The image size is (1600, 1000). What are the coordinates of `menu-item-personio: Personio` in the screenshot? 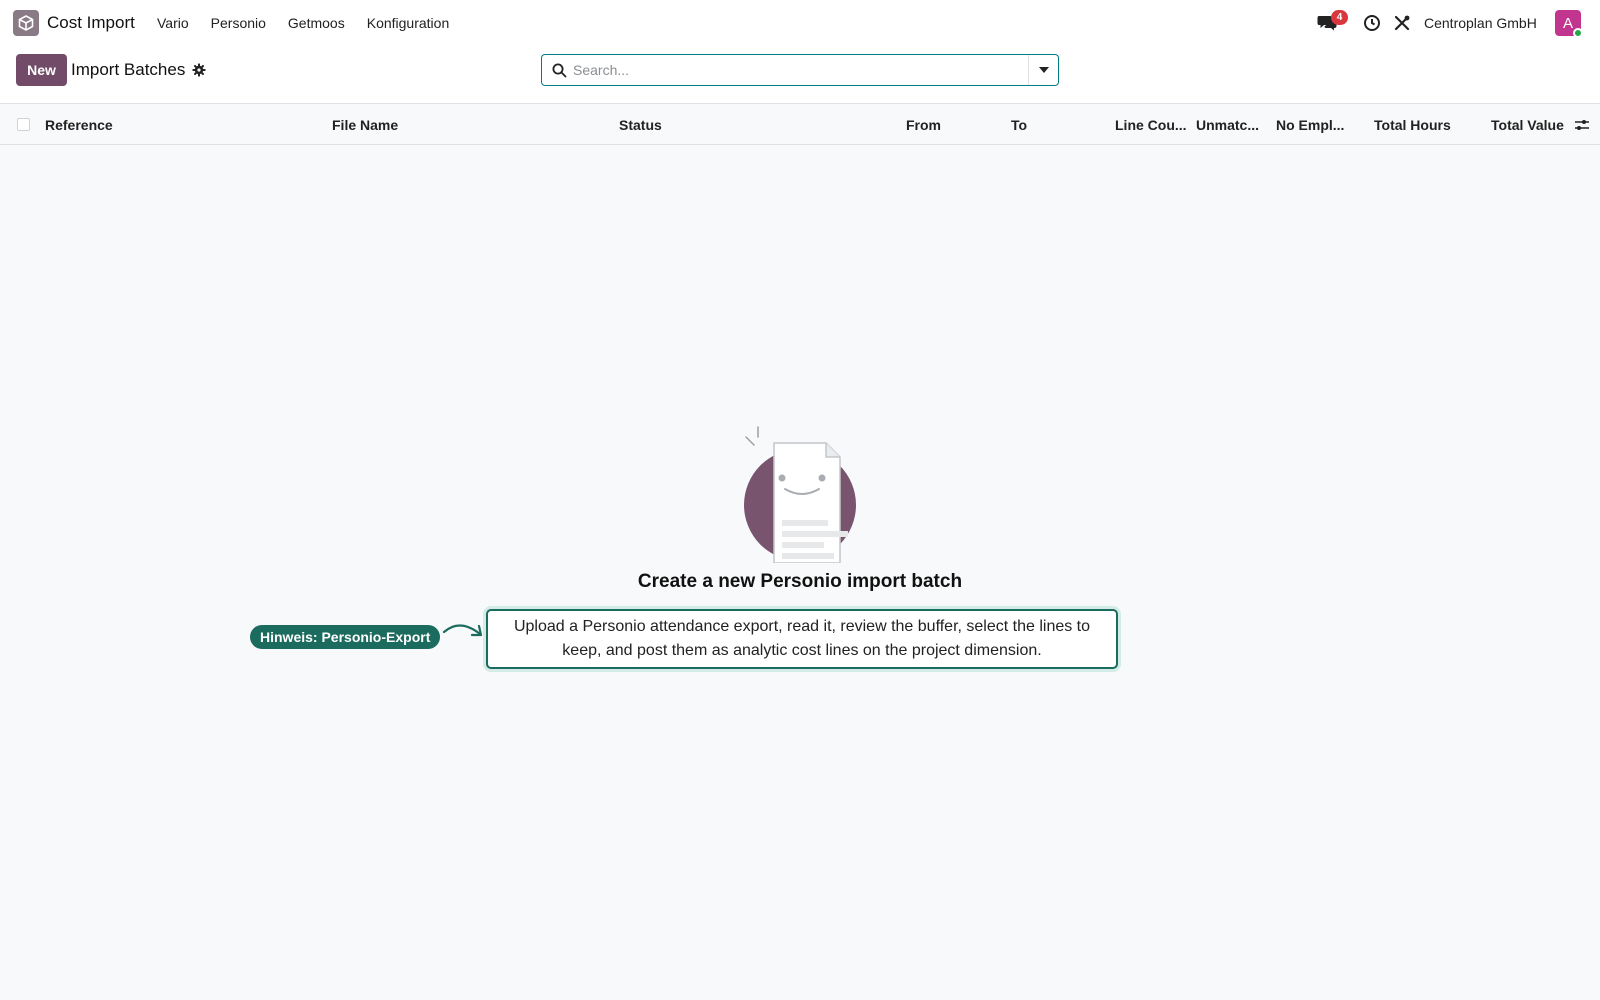 It's located at (238, 23).